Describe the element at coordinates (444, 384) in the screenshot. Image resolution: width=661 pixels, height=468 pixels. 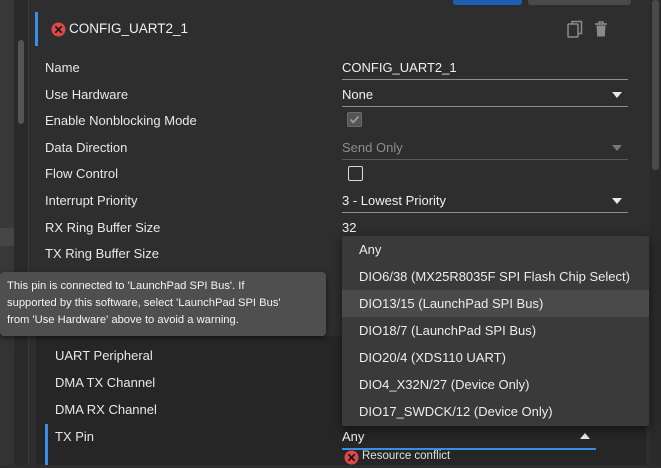
I see `option-label: DIO4_X32N/27 (Device Only)` at that location.